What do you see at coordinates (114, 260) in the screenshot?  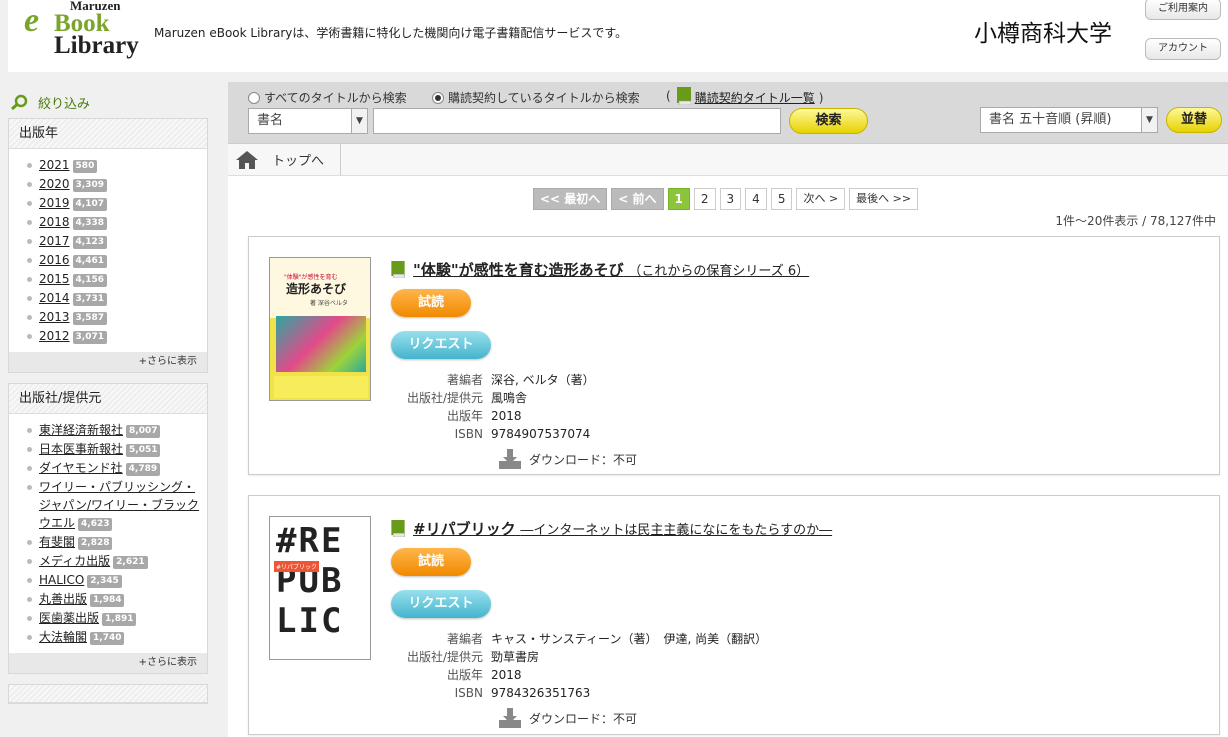 I see `filter-item: 2016 4,461` at bounding box center [114, 260].